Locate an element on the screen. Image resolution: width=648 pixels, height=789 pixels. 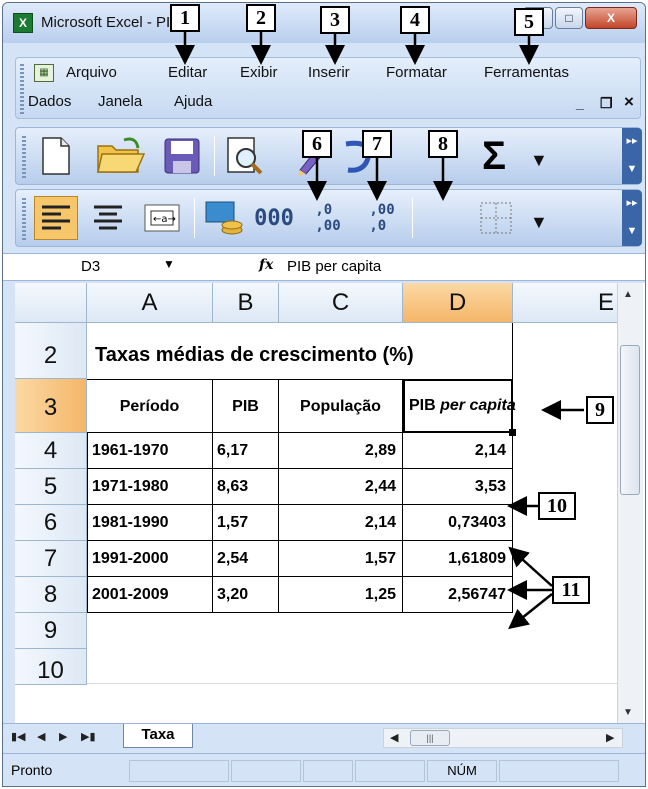
cell-a7: 1991-2000 is located at coordinates (150, 559).